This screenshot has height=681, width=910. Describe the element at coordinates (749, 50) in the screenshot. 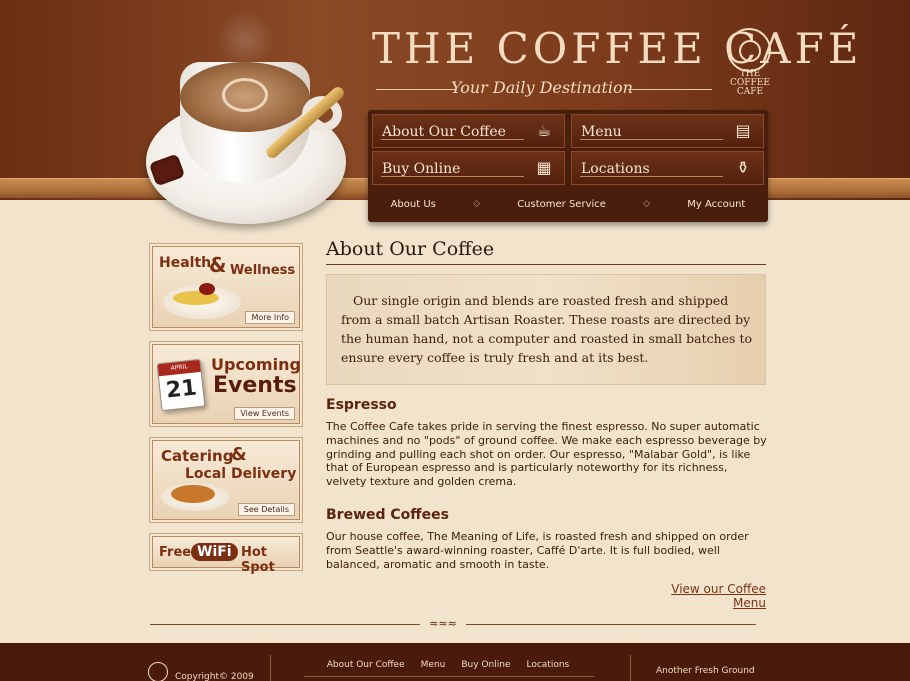

I see `logo-badge-icon` at that location.